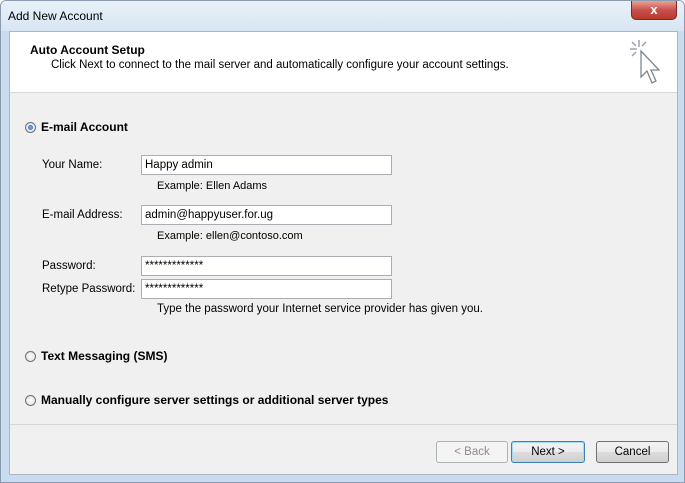 The width and height of the screenshot is (685, 483). I want to click on radio-text-messaging: Text Messaging (SMS), so click(96, 356).